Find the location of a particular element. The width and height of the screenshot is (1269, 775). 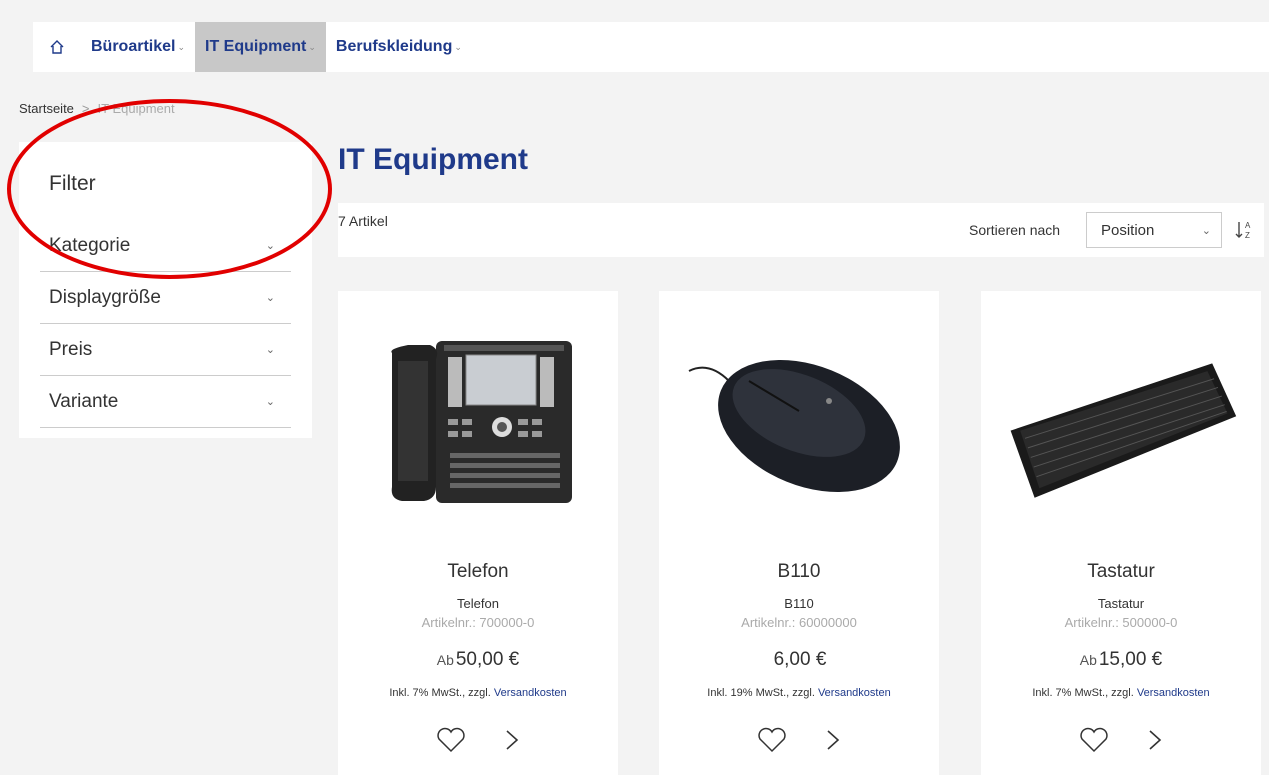

breadcrumb-current: IT Equipment is located at coordinates (136, 108).